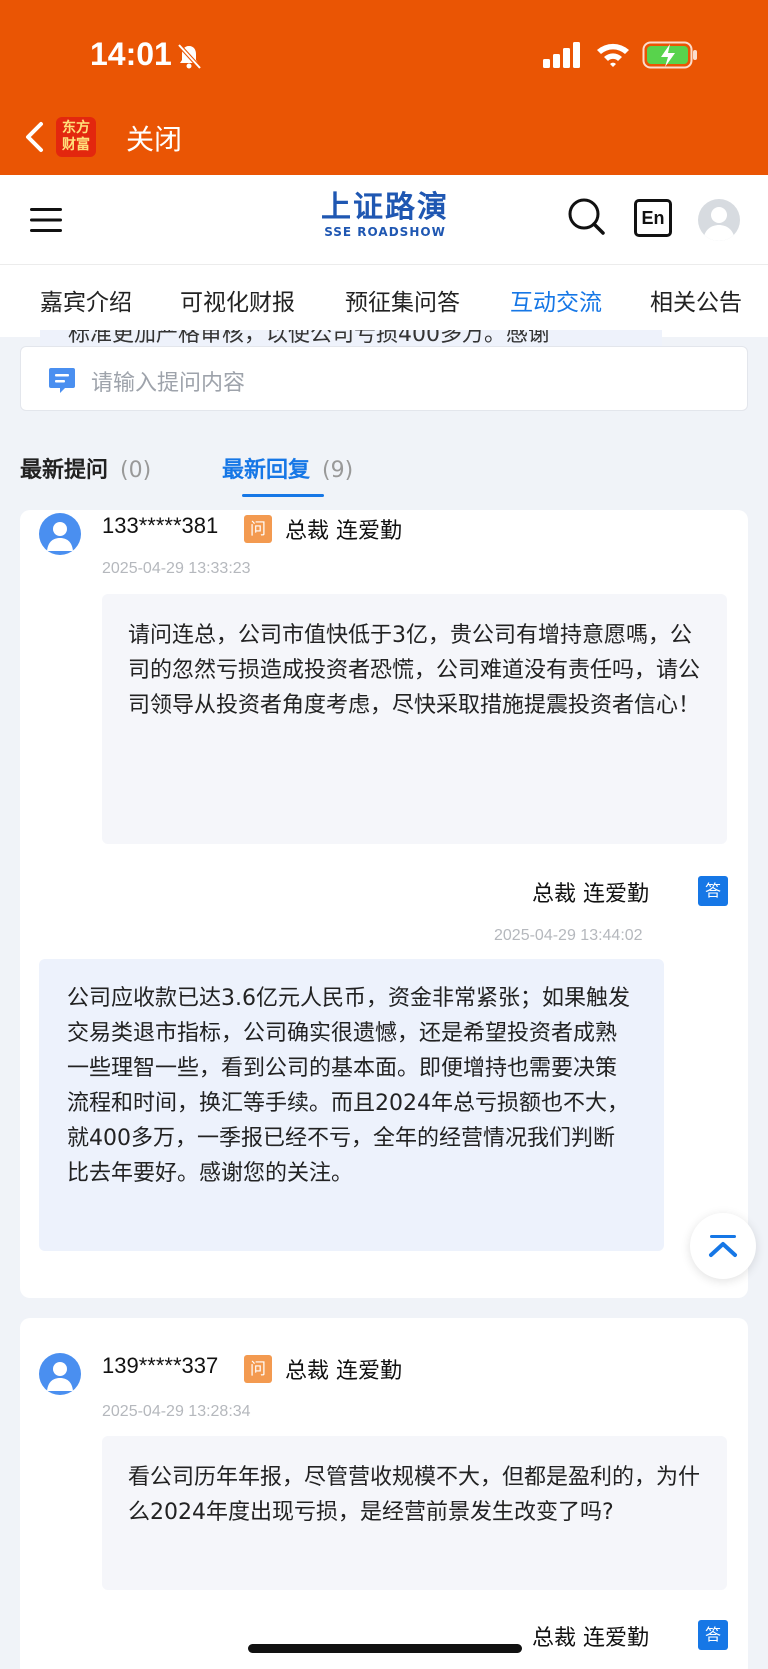 Image resolution: width=768 pixels, height=1669 pixels. Describe the element at coordinates (613, 55) in the screenshot. I see `wifi-icon` at that location.